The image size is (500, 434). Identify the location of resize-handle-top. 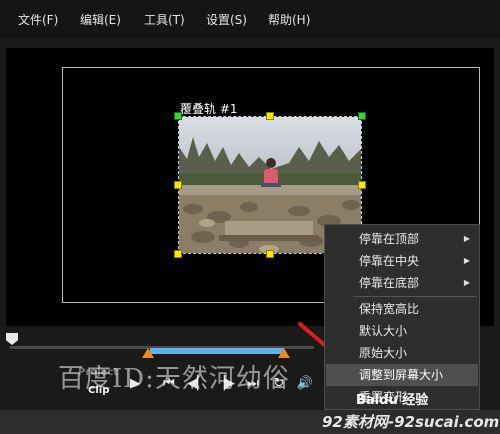
(270, 116).